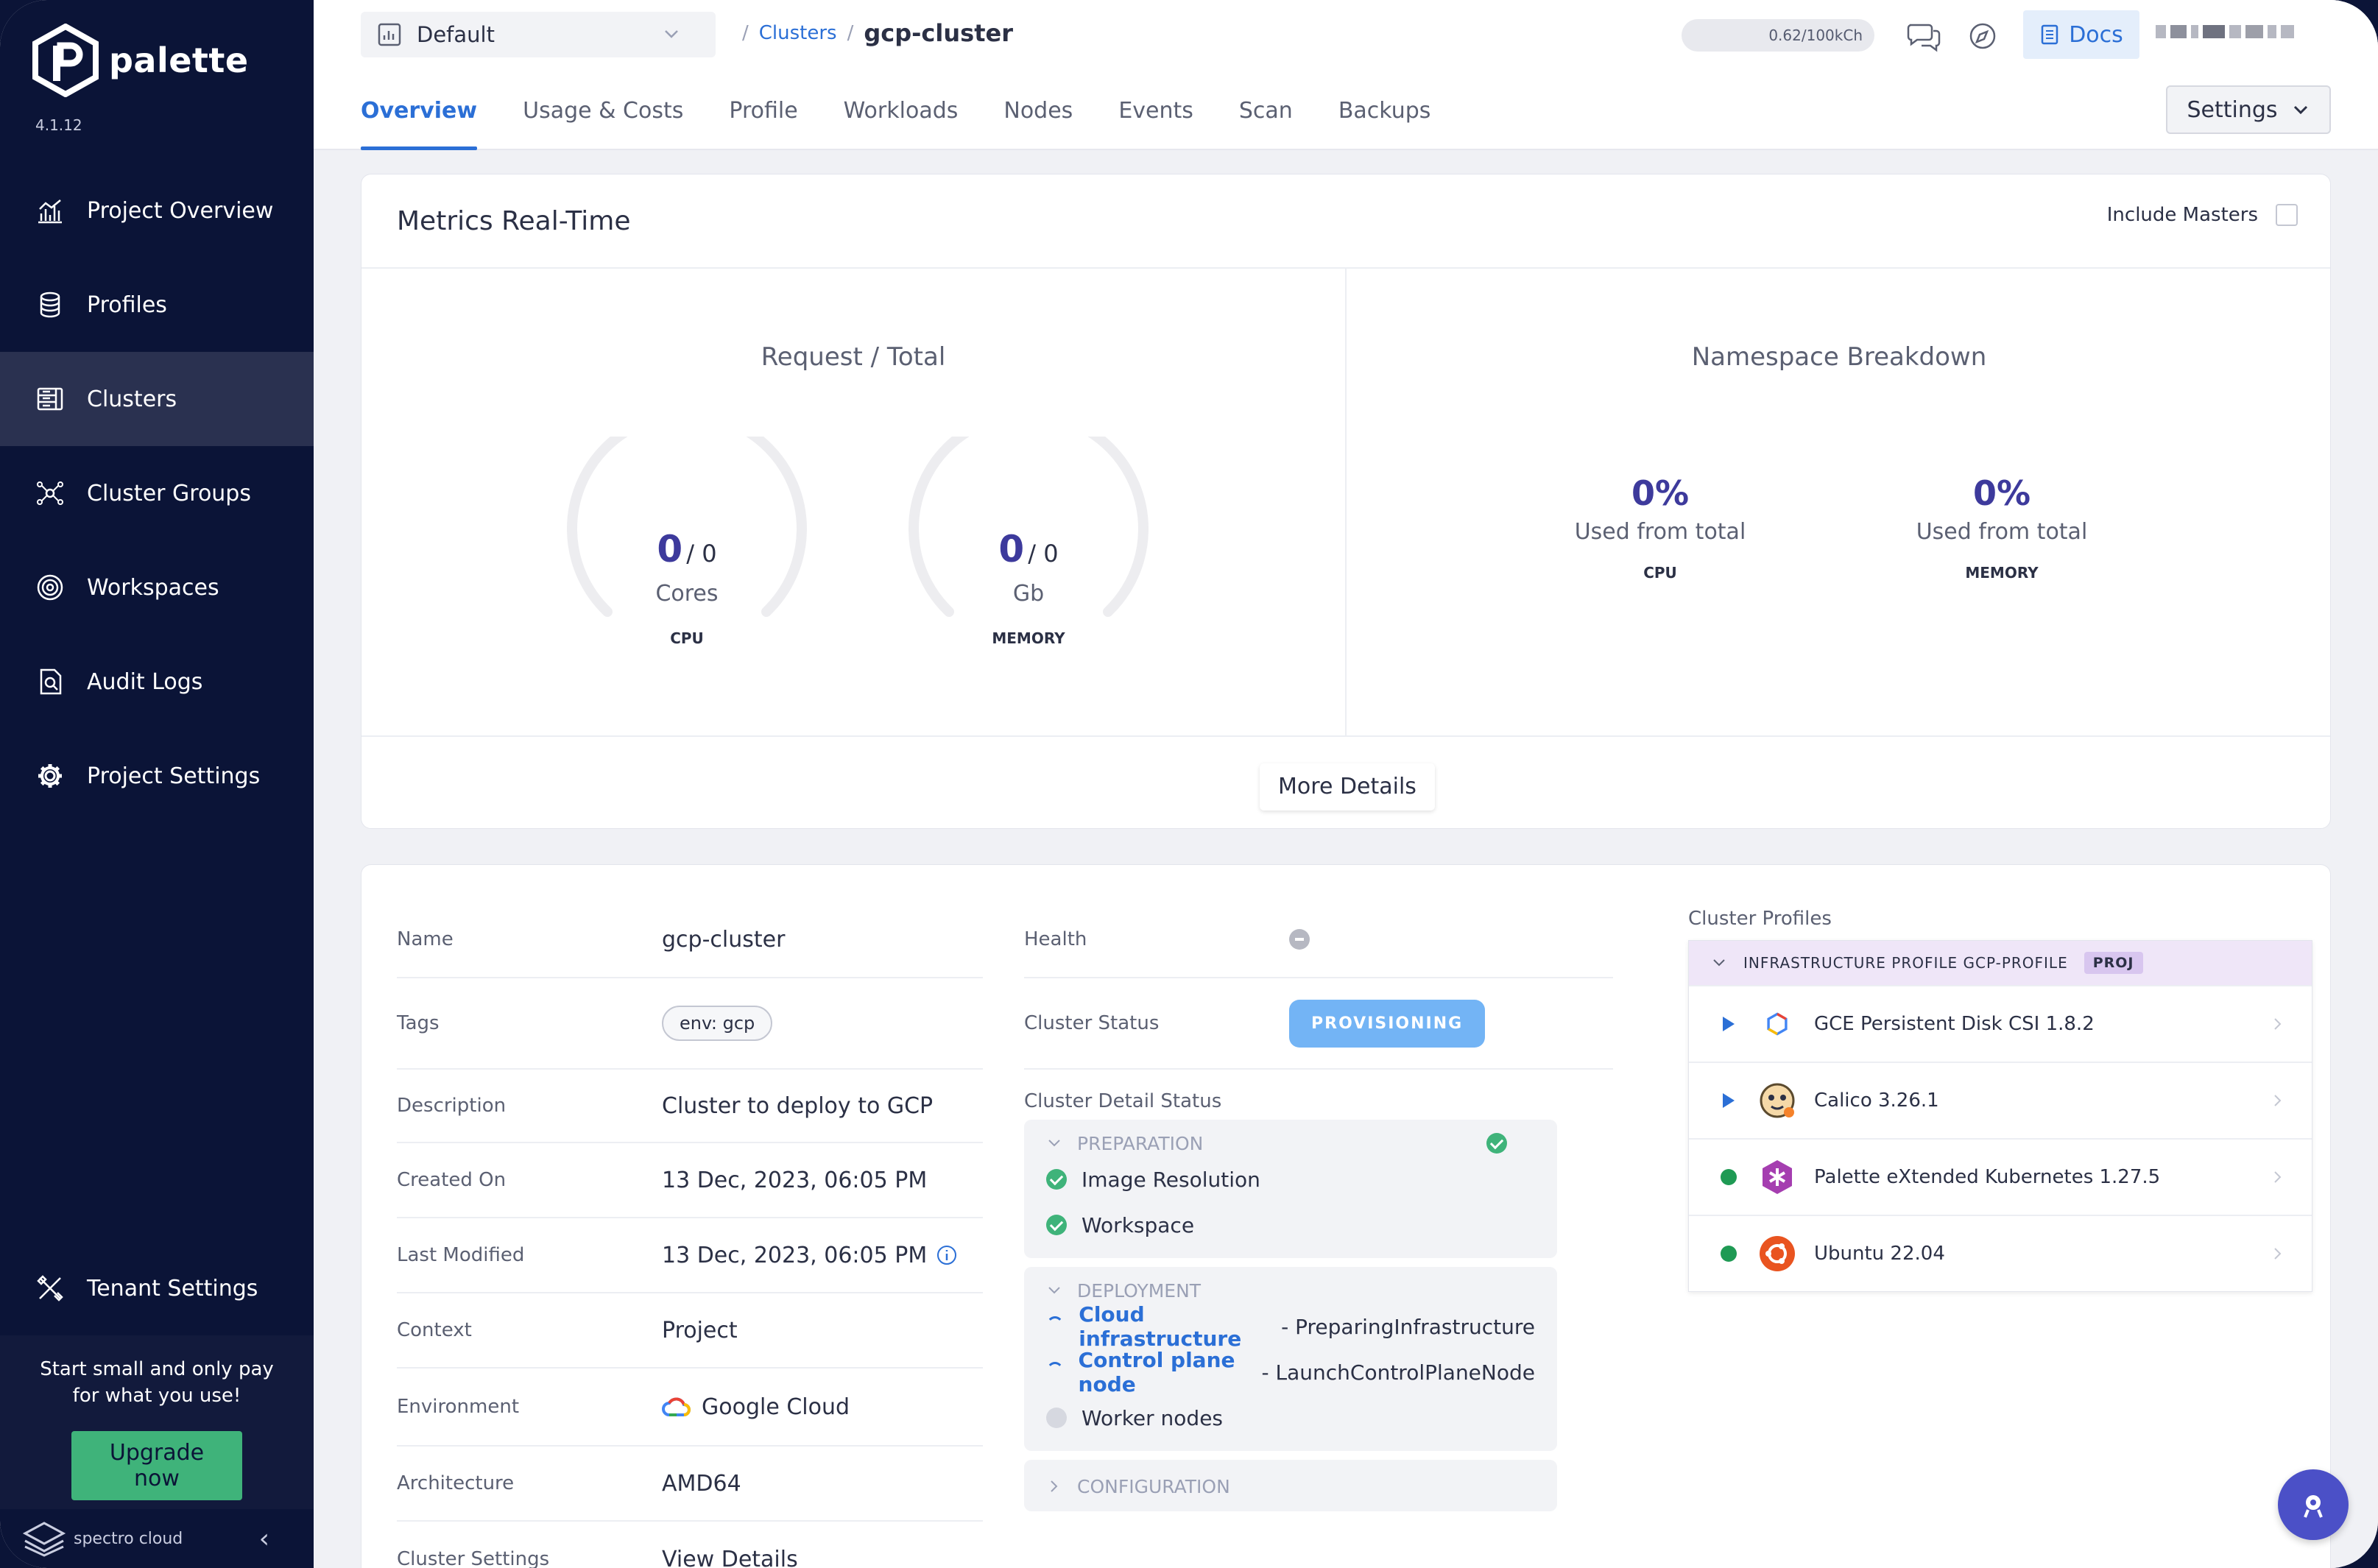 The image size is (2378, 1568). What do you see at coordinates (2248, 109) in the screenshot?
I see `settings-dropdown-button: Settings` at bounding box center [2248, 109].